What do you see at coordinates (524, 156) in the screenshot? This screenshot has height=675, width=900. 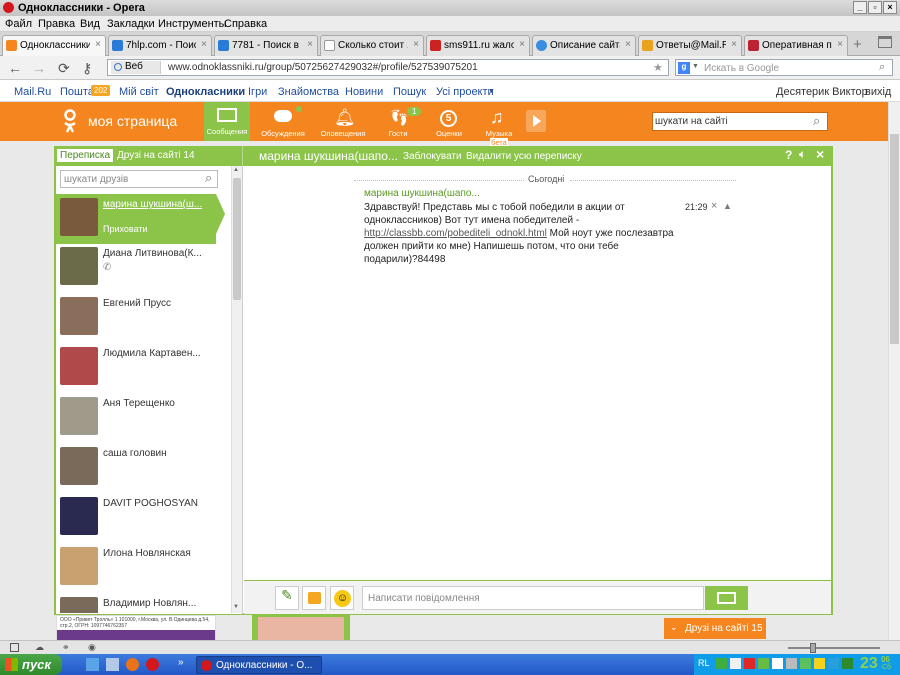 I see `delete-conversation-link: Видалити усю переписку` at bounding box center [524, 156].